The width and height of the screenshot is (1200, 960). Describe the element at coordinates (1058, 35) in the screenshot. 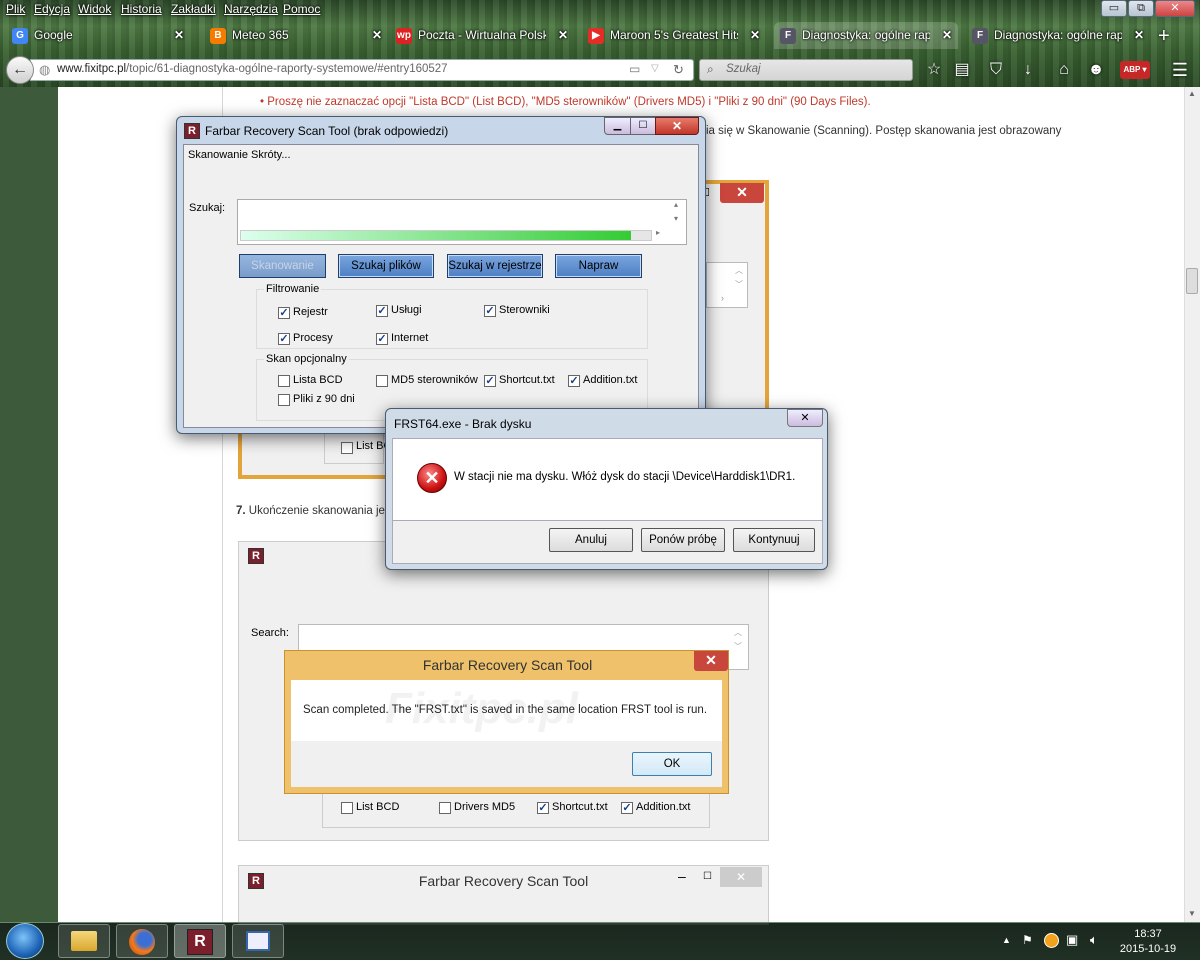

I see `tab-6: F Diagnostyka: ogólne rapo... ✕` at that location.